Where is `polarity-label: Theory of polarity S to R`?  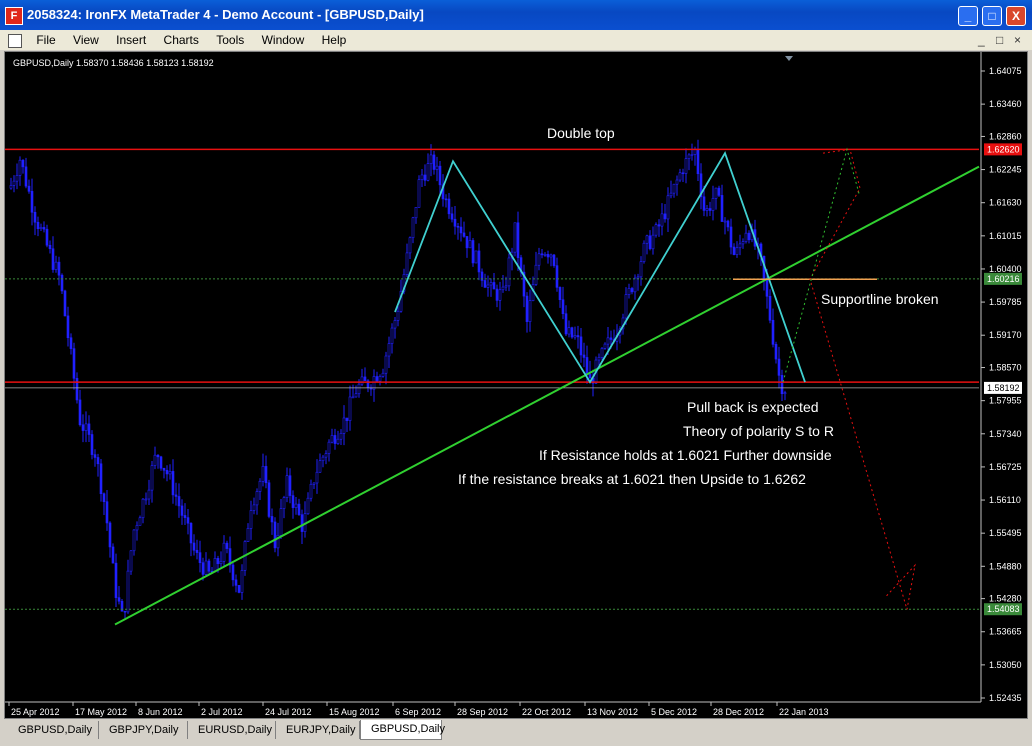
polarity-label: Theory of polarity S to R is located at coordinates (758, 431).